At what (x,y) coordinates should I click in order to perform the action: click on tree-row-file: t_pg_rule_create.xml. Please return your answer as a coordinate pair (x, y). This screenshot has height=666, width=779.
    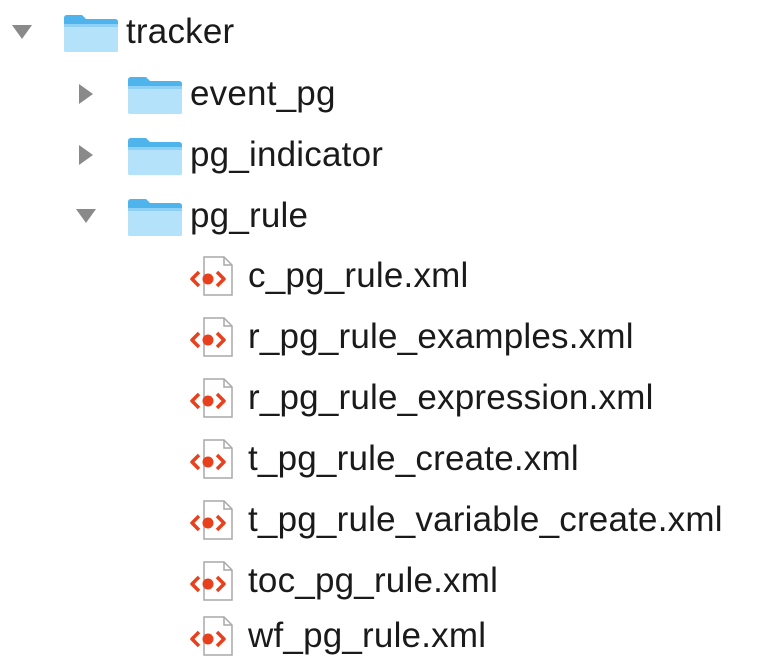
    Looking at the image, I should click on (384, 459).